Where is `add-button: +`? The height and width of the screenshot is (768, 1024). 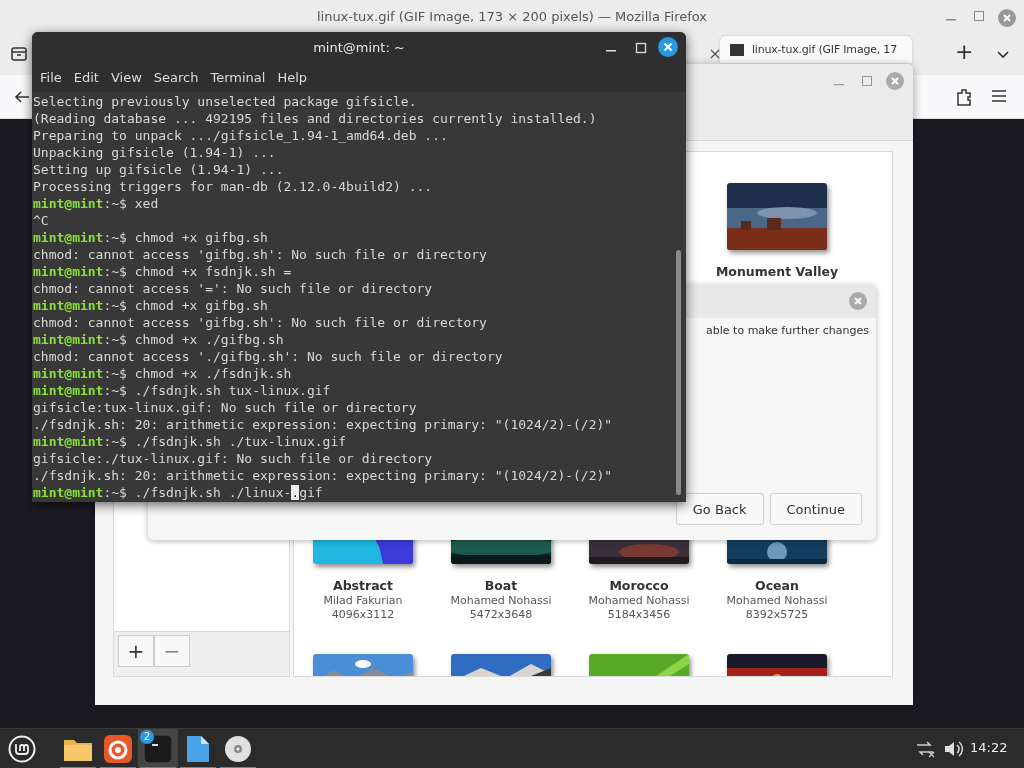 add-button: + is located at coordinates (136, 651).